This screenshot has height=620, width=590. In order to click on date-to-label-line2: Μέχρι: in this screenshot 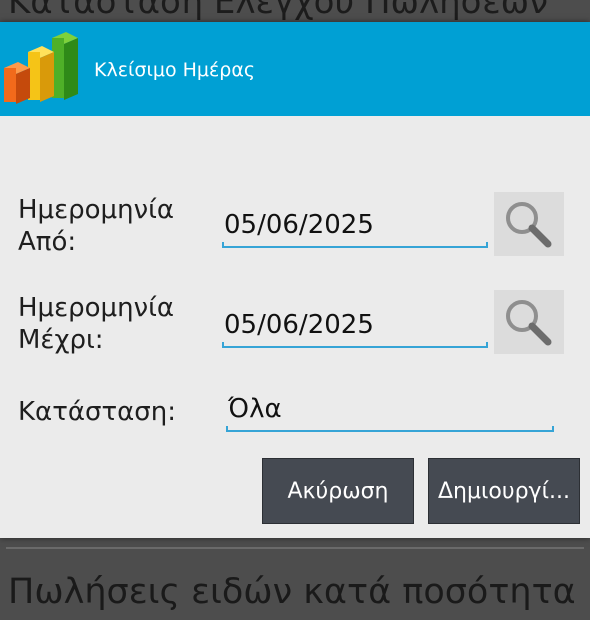, I will do `click(61, 340)`.